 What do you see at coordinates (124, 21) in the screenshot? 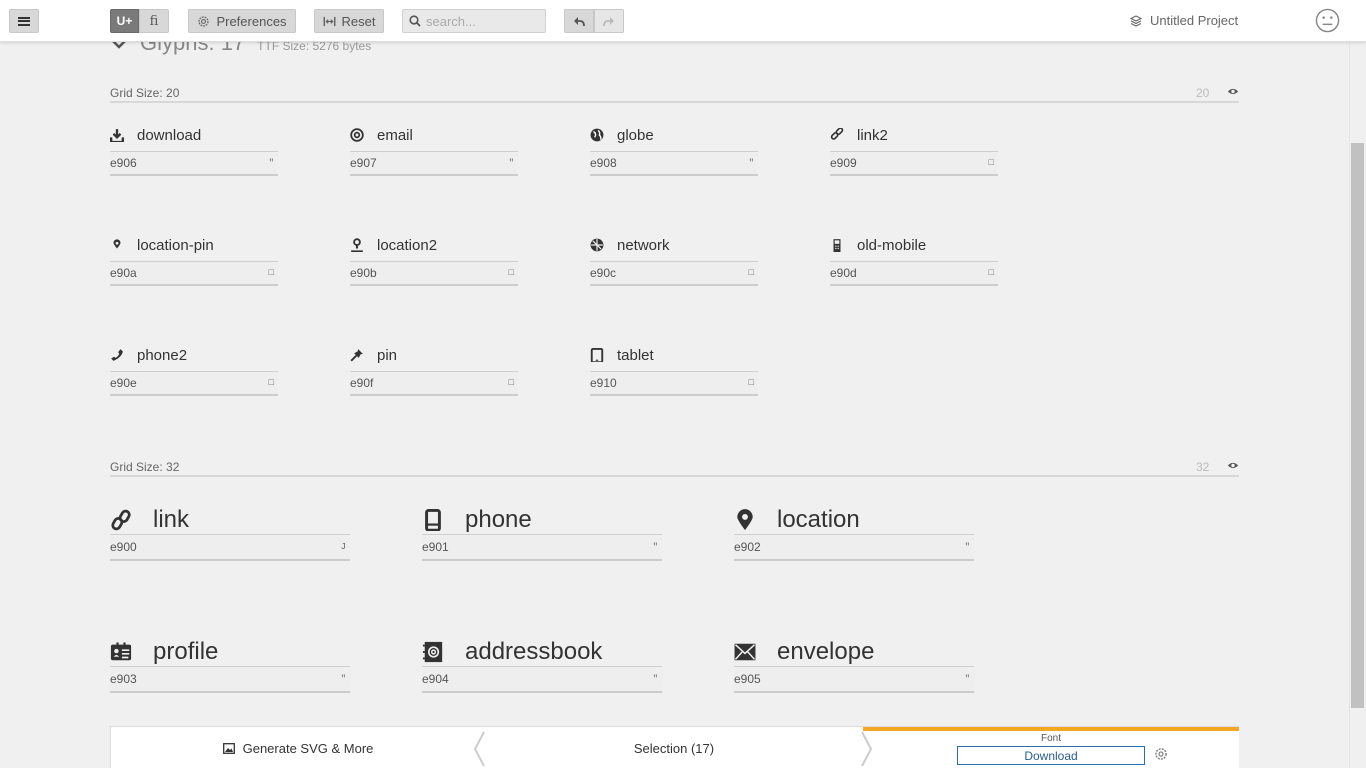
I see `unicode-mode-button: U+` at bounding box center [124, 21].